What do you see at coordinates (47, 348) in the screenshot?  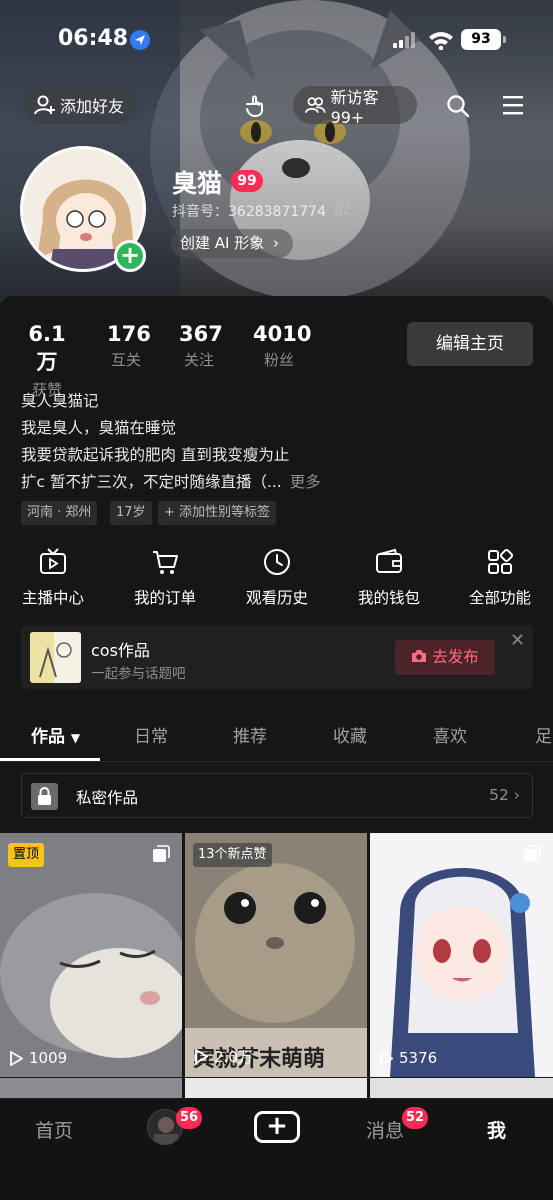 I see `stat-value: 6.1万` at bounding box center [47, 348].